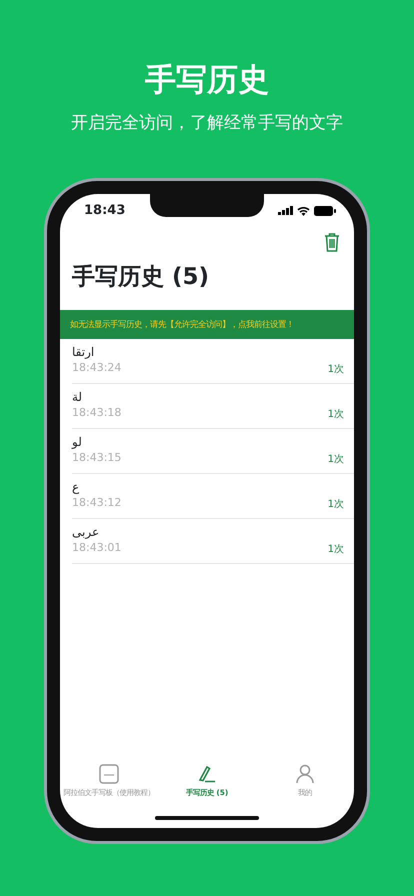 This screenshot has width=414, height=896. Describe the element at coordinates (140, 277) in the screenshot. I see `page-title: 手写历史 (5)` at that location.